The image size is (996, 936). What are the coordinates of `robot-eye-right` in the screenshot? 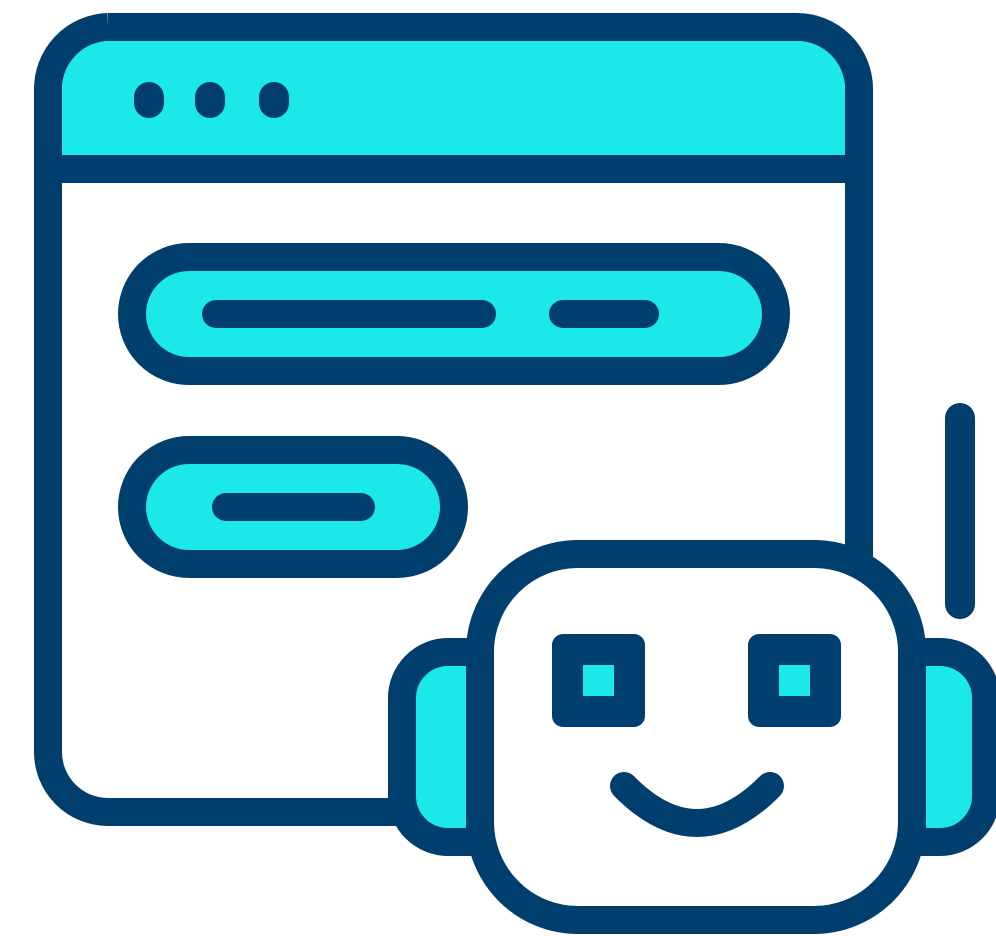 It's located at (794, 680).